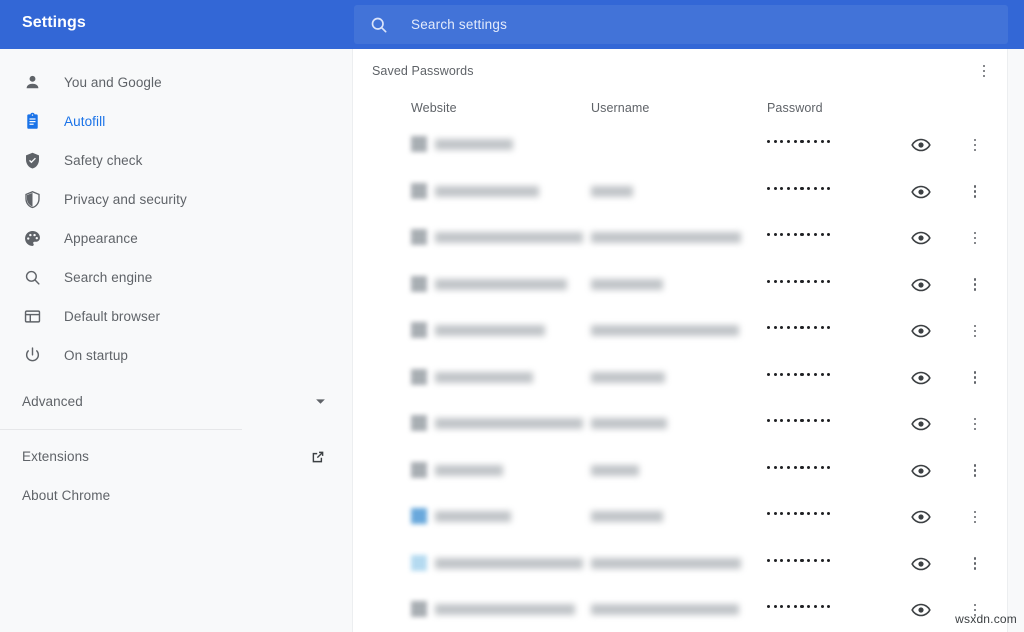  I want to click on column-header-website: Website, so click(434, 108).